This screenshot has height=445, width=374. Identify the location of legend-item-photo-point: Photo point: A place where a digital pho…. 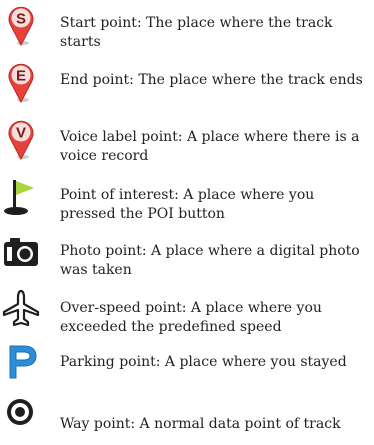
(187, 253).